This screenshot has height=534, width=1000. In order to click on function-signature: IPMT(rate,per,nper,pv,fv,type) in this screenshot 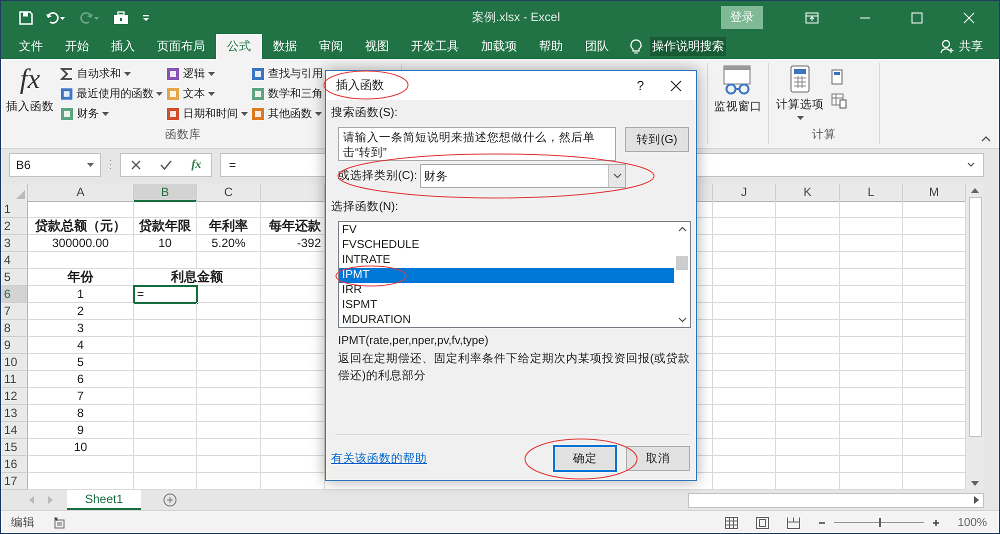, I will do `click(414, 341)`.